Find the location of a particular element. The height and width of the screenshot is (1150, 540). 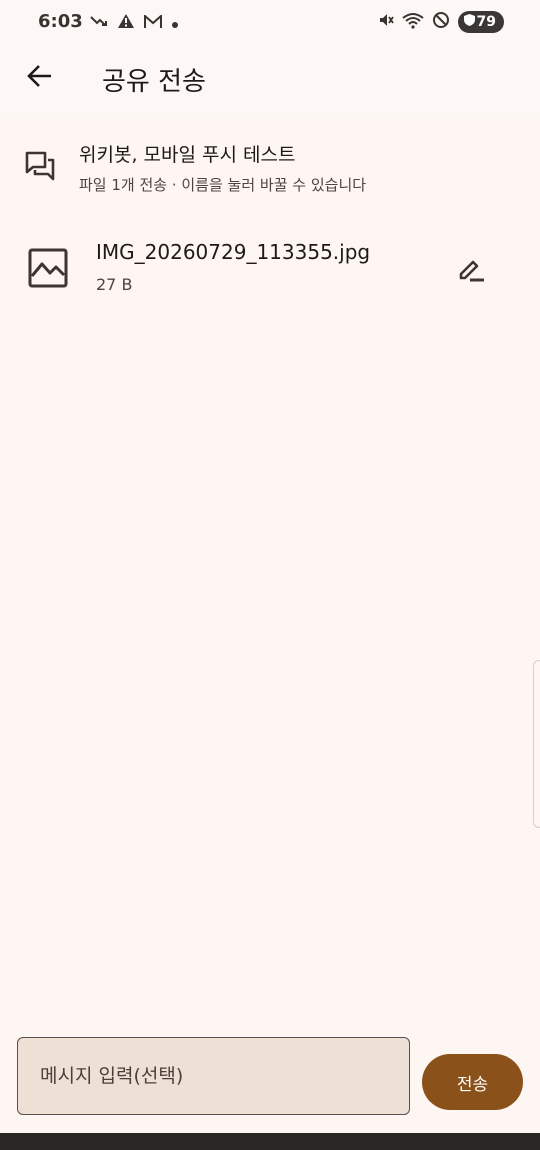

wifi-icon is located at coordinates (412, 22).